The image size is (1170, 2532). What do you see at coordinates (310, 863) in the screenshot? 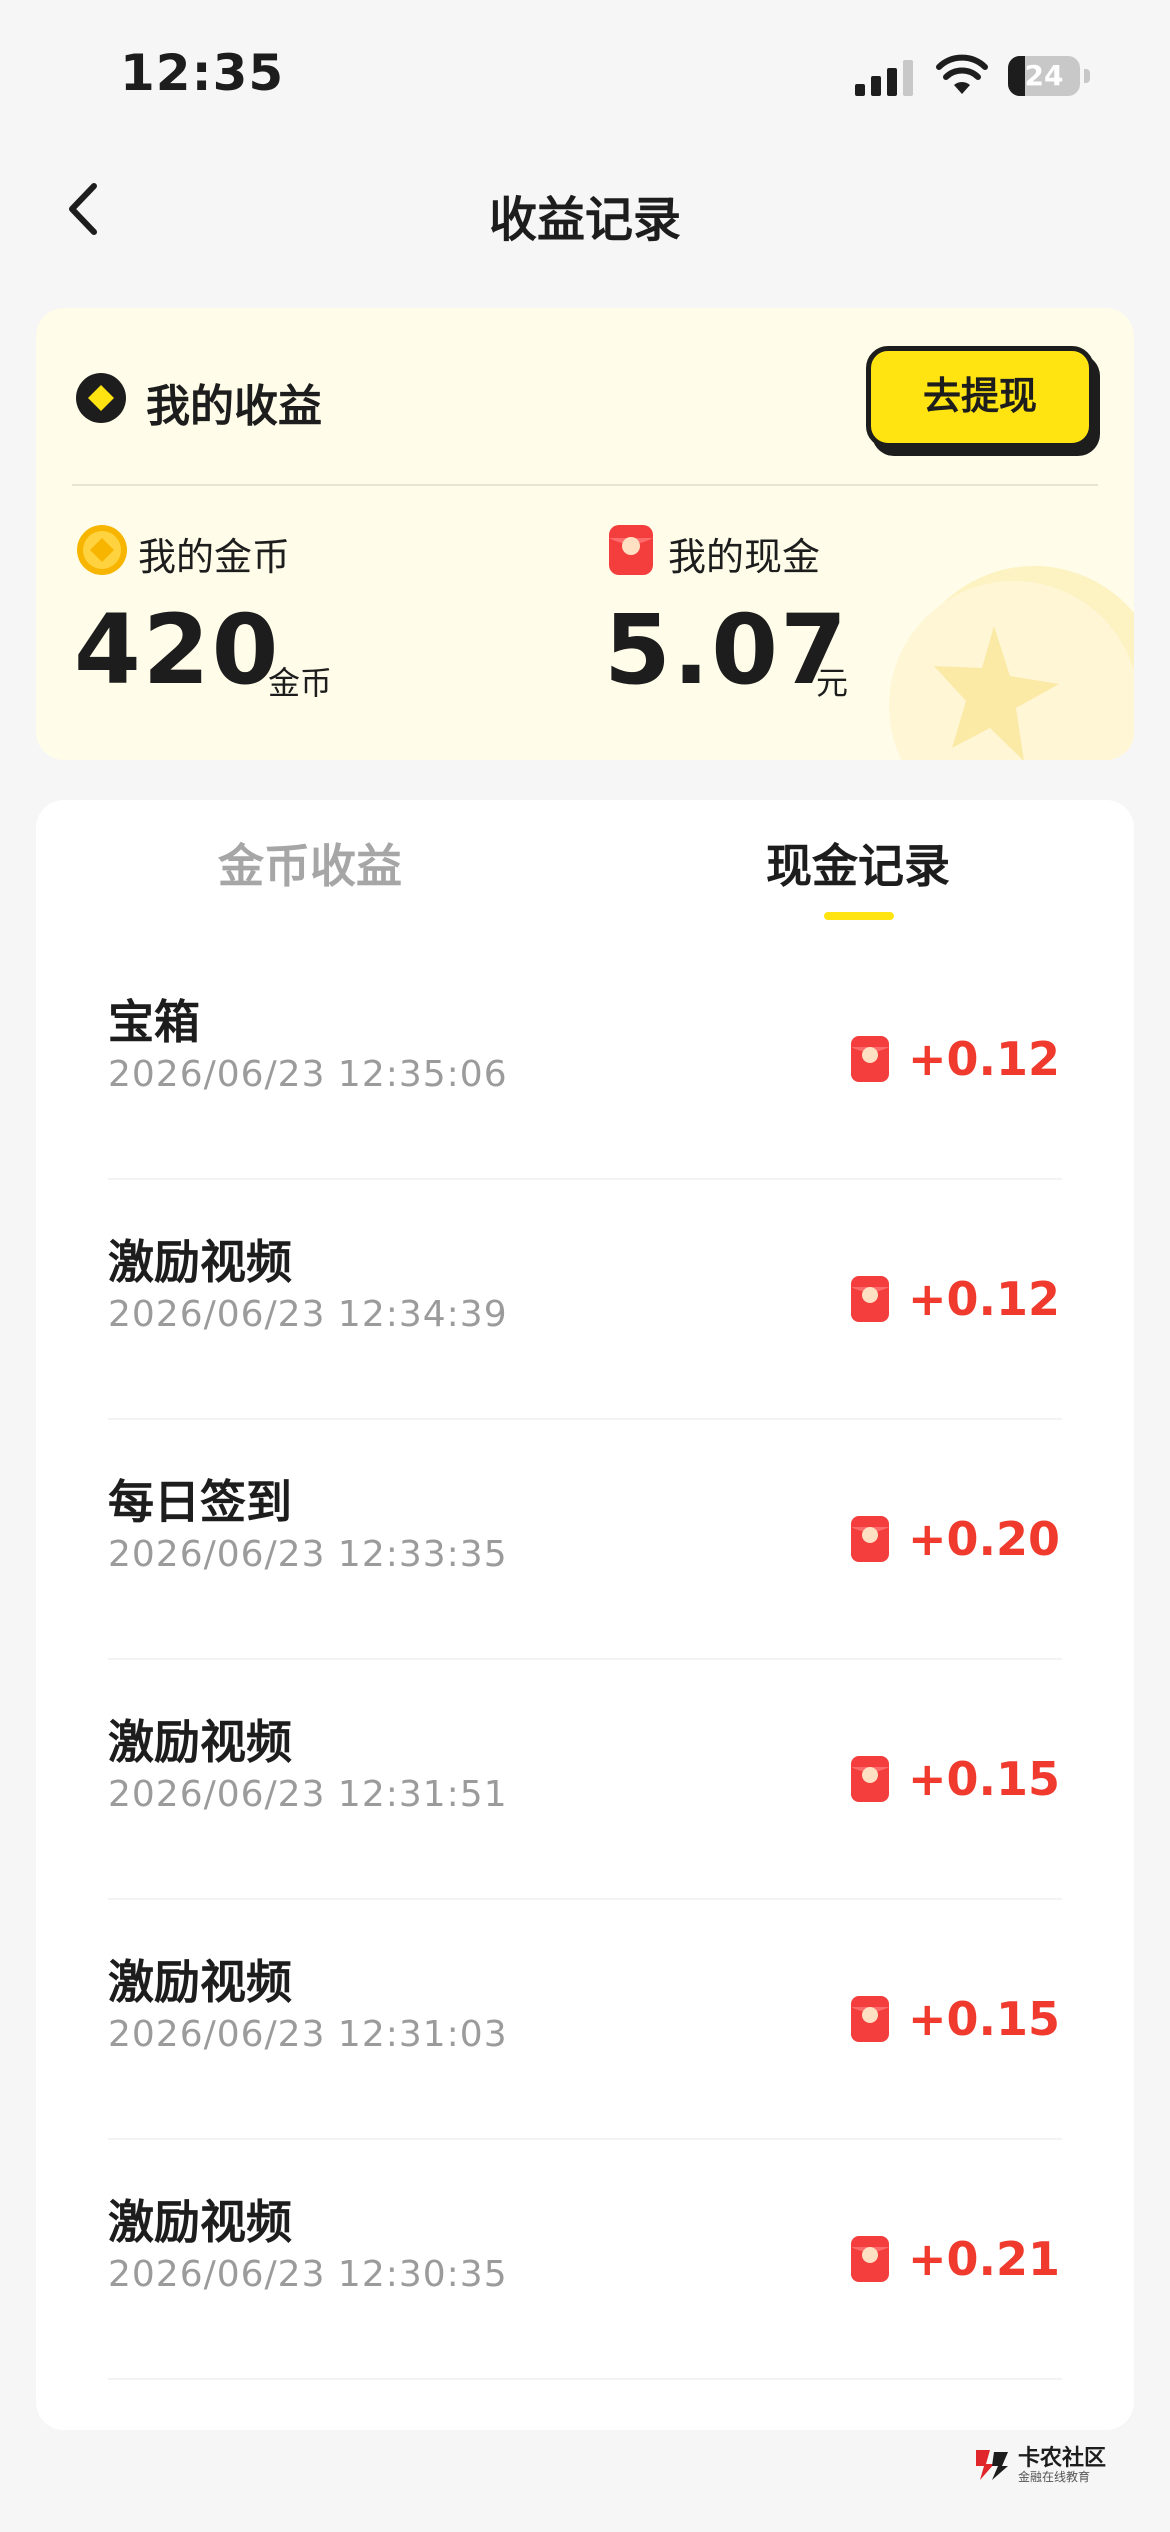
I see `tab-coin-earnings: 金币收益` at bounding box center [310, 863].